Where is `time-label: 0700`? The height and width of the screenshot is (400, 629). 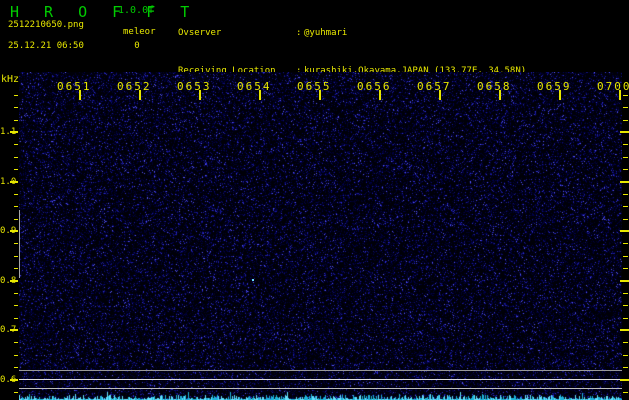 time-label: 0700 is located at coordinates (613, 86).